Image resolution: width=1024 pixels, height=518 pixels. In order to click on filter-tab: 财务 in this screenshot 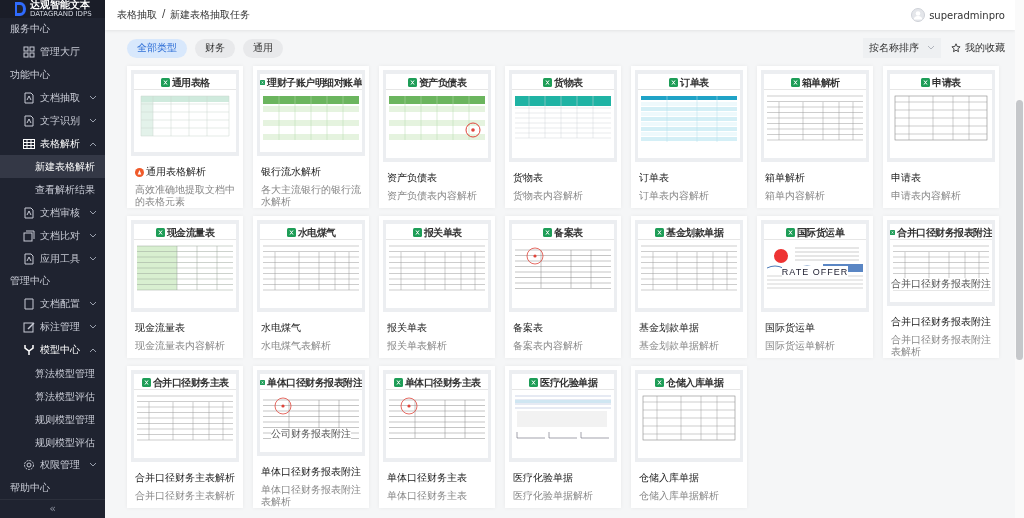, I will do `click(215, 48)`.